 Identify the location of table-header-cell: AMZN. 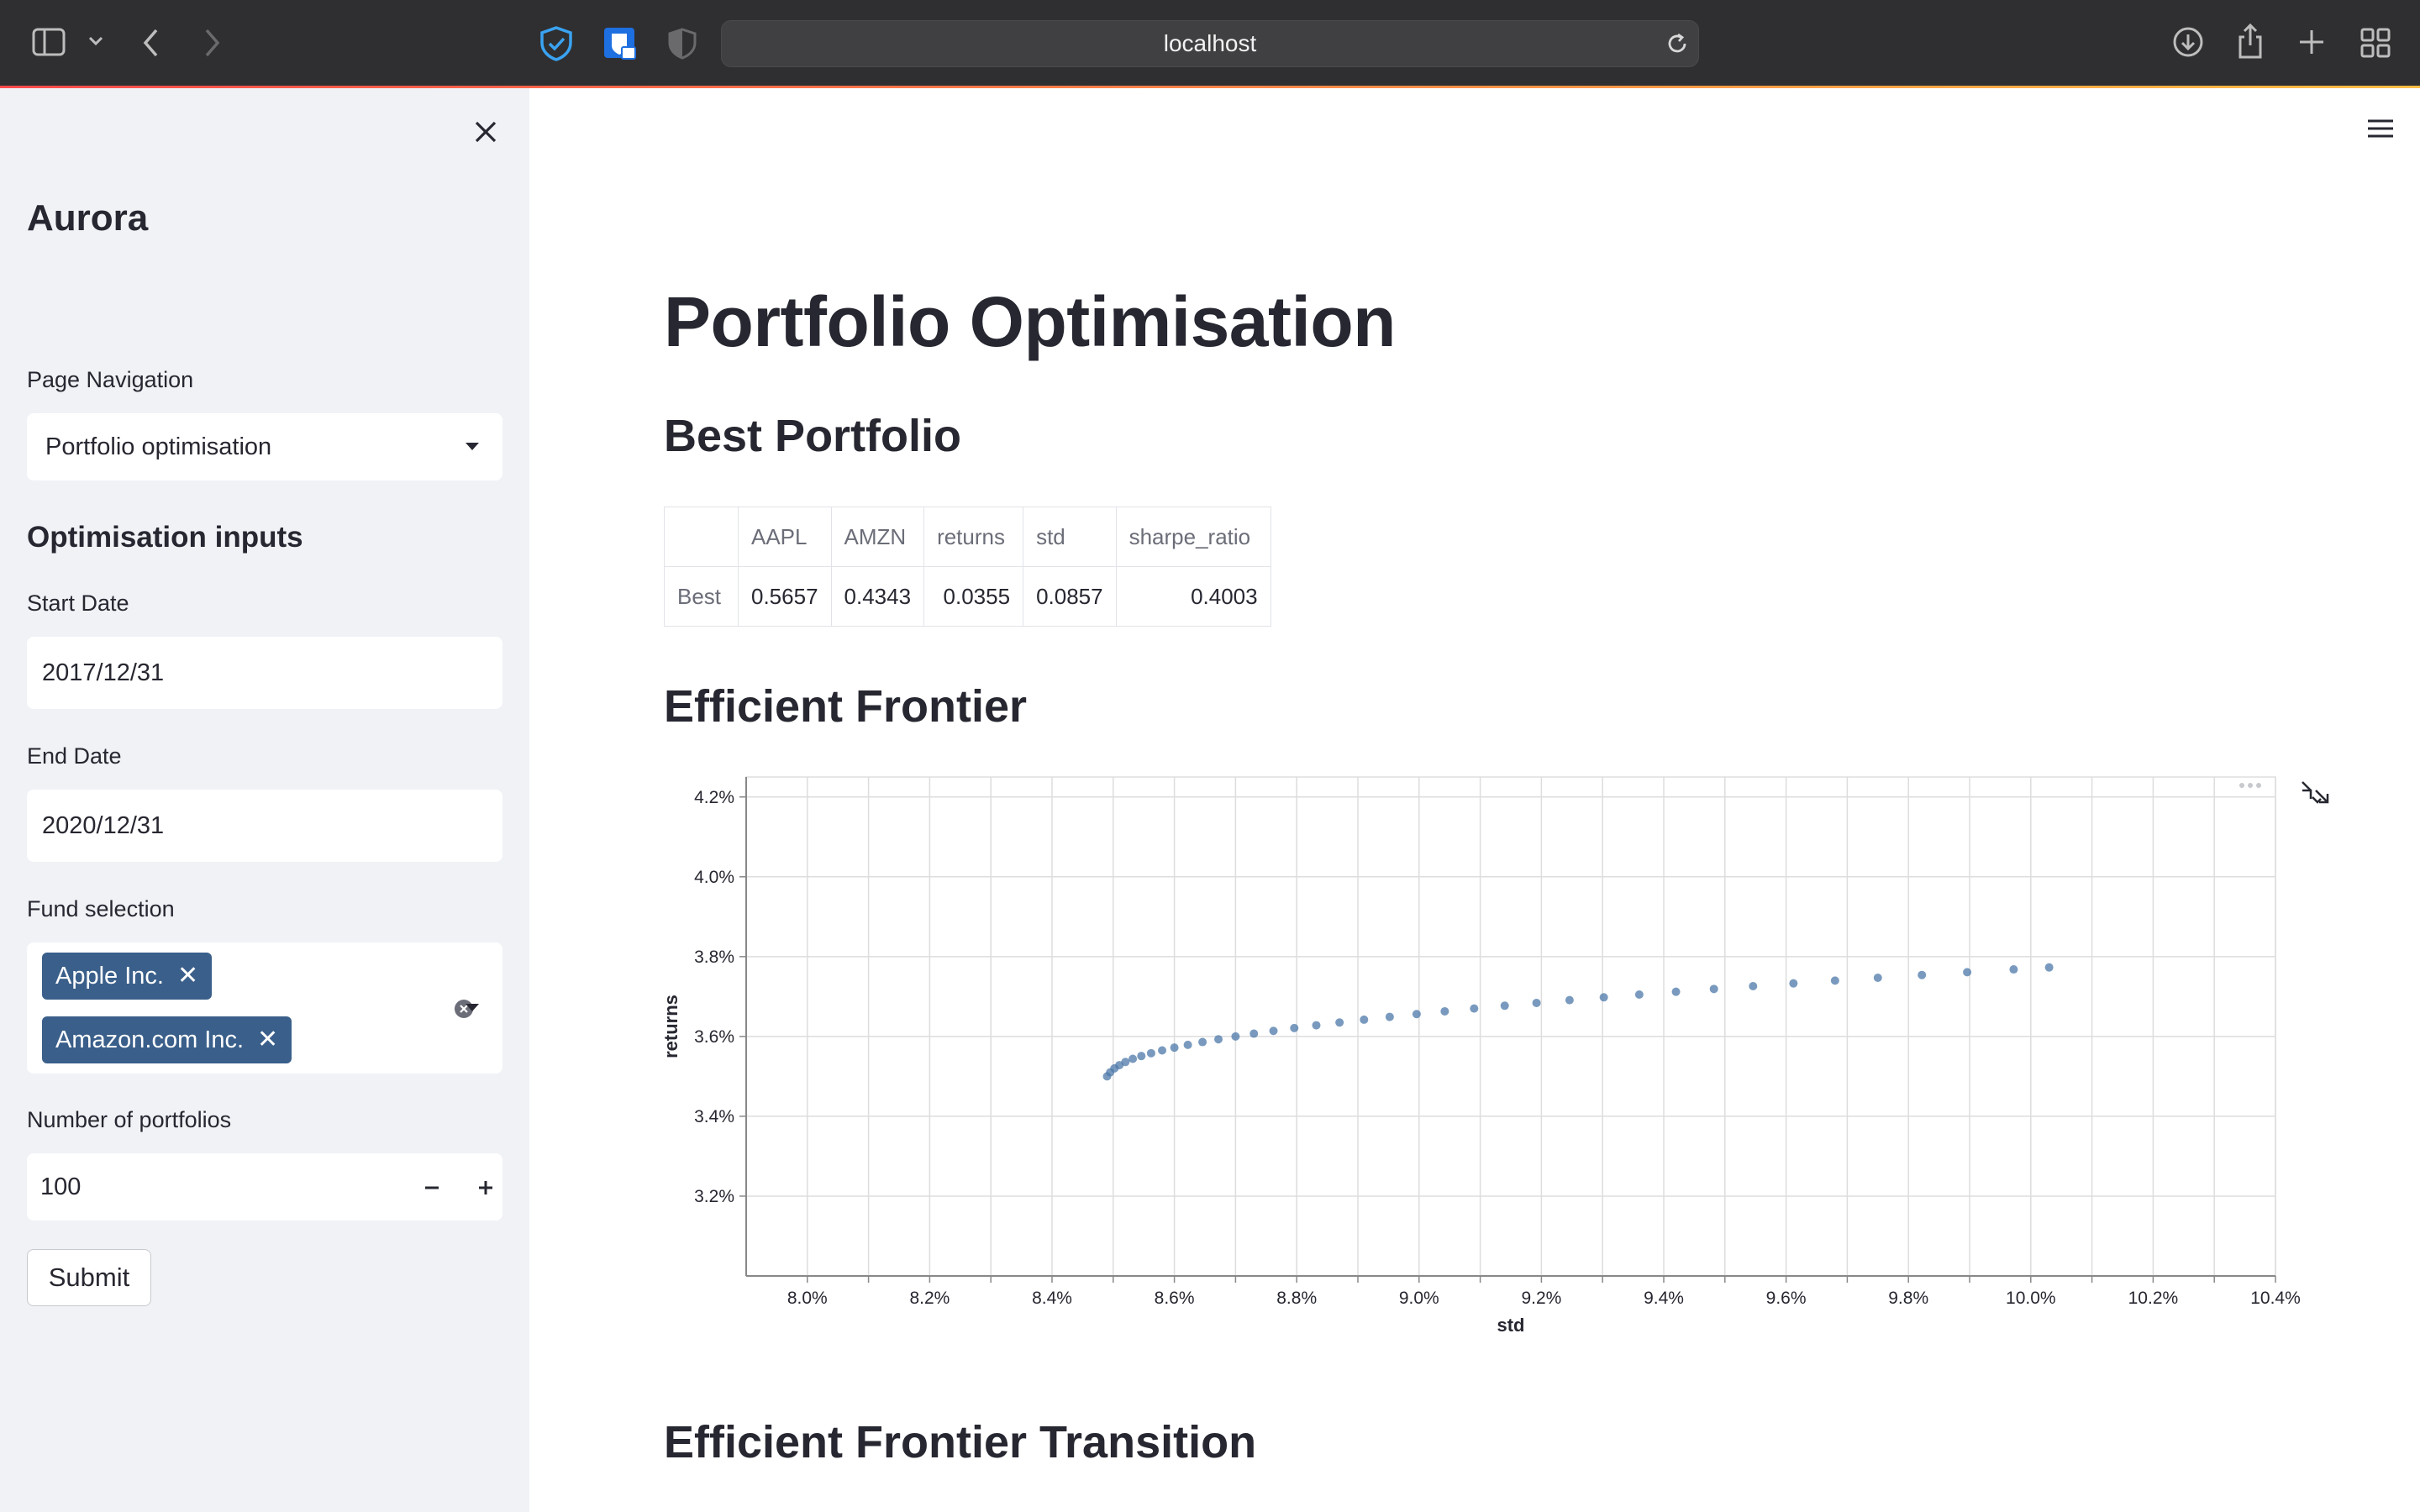
(877, 537).